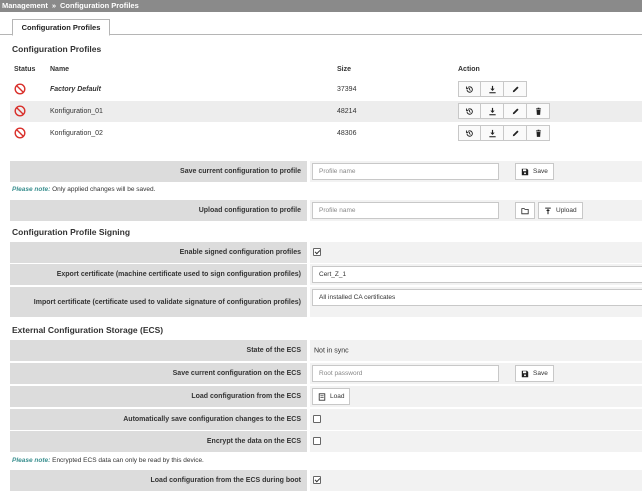 This screenshot has width=642, height=498. What do you see at coordinates (317, 419) in the screenshot?
I see `ecs-autosave-checkbox` at bounding box center [317, 419].